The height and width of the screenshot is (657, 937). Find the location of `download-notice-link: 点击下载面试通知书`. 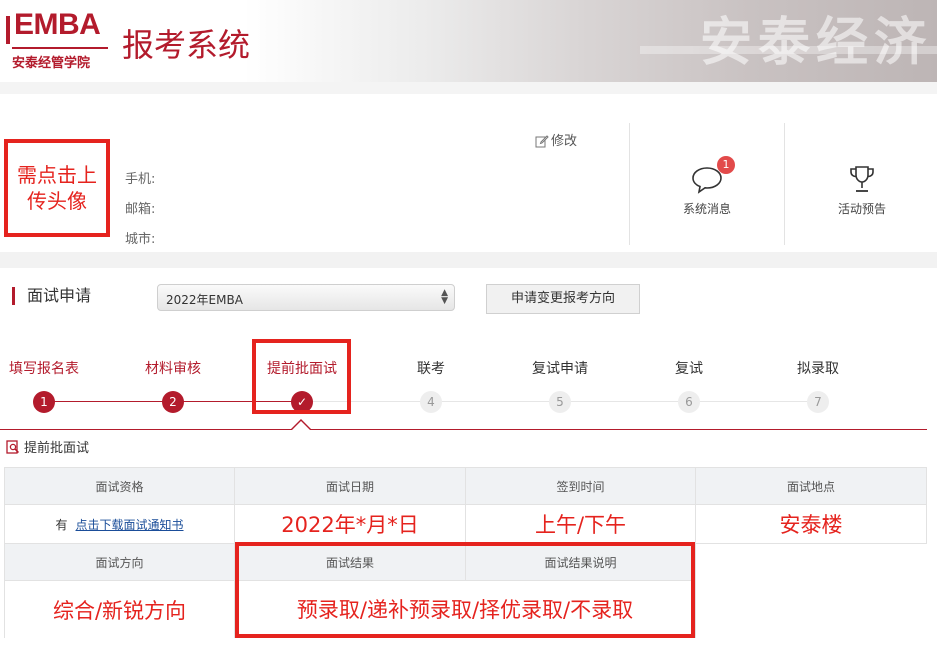

download-notice-link: 点击下载面试通知书 is located at coordinates (130, 524).